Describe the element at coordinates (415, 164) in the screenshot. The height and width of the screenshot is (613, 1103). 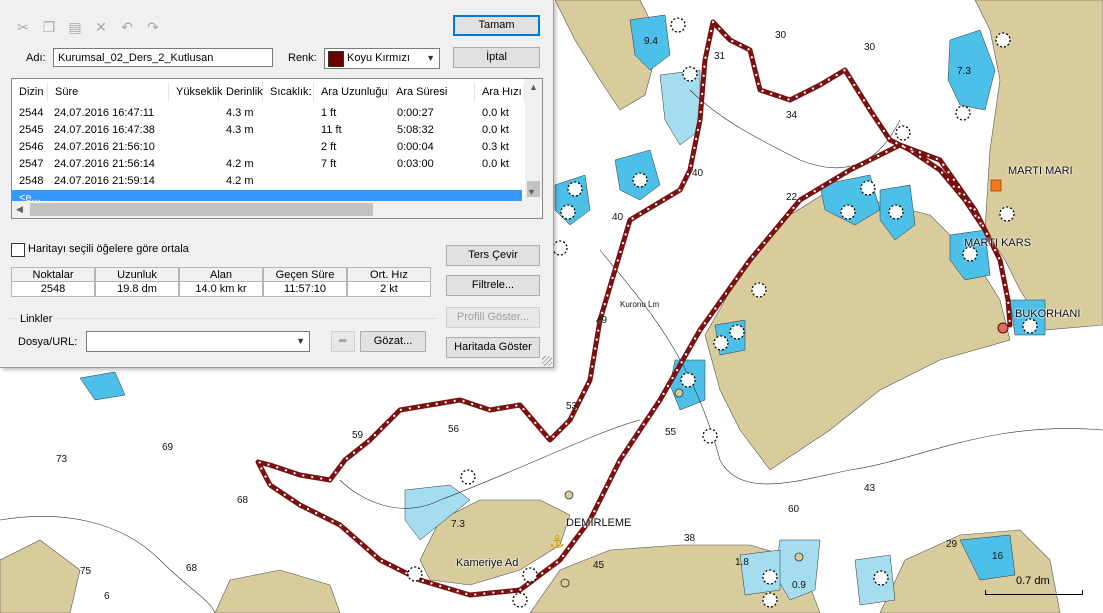
I see `cell-leg-time: 0:03:00` at that location.